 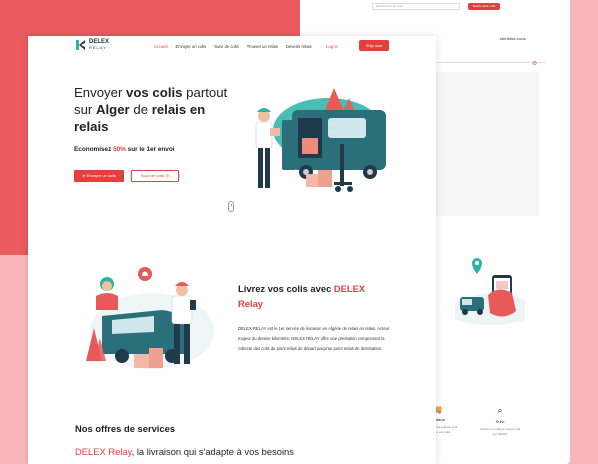 I want to click on logo: DELEX RELAY, so click(x=92, y=44).